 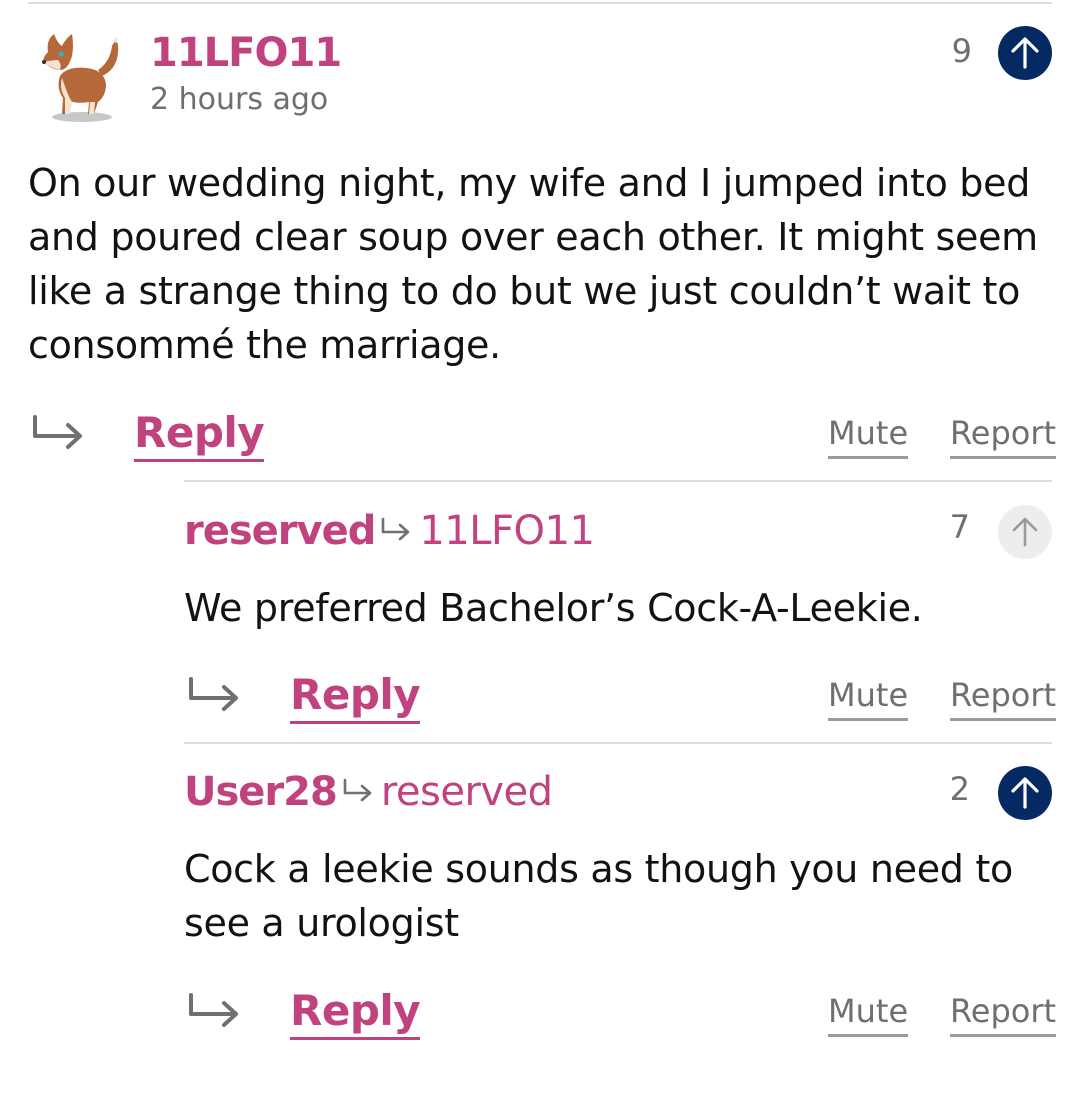 I want to click on comment-author: reserved, so click(x=280, y=531).